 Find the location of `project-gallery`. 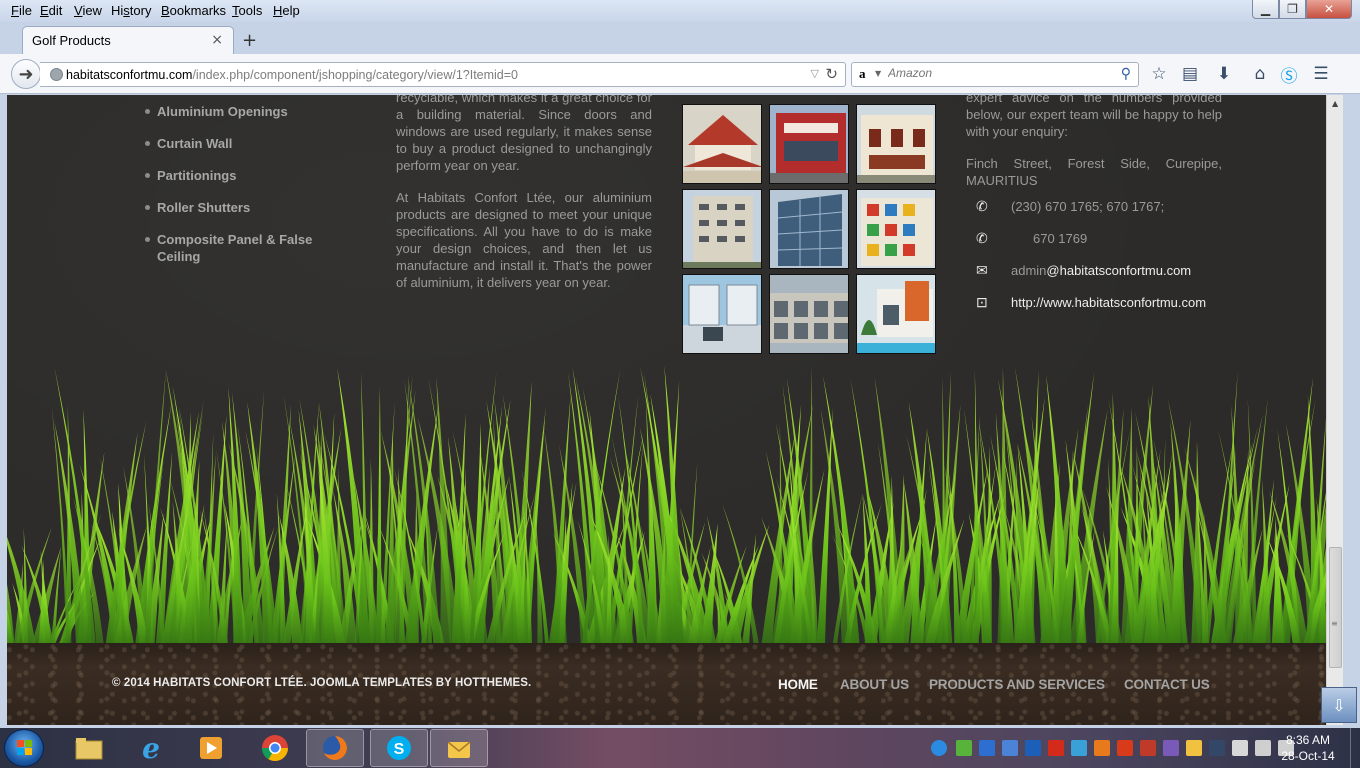

project-gallery is located at coordinates (809, 229).